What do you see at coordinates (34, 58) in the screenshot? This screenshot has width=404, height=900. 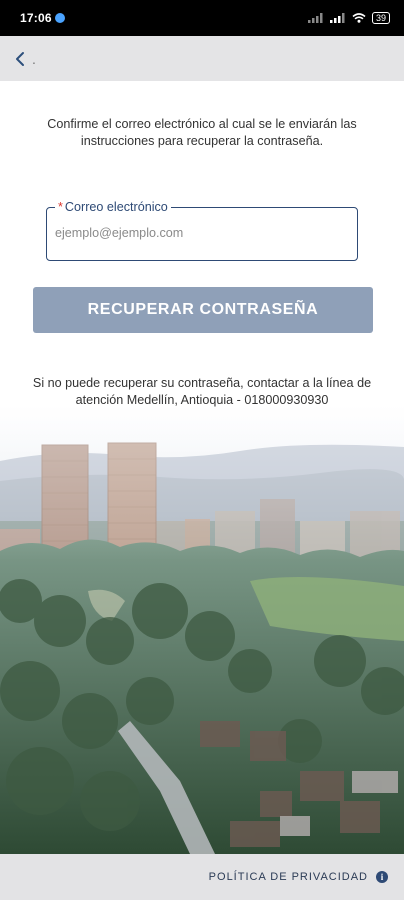 I see `back-label: .` at bounding box center [34, 58].